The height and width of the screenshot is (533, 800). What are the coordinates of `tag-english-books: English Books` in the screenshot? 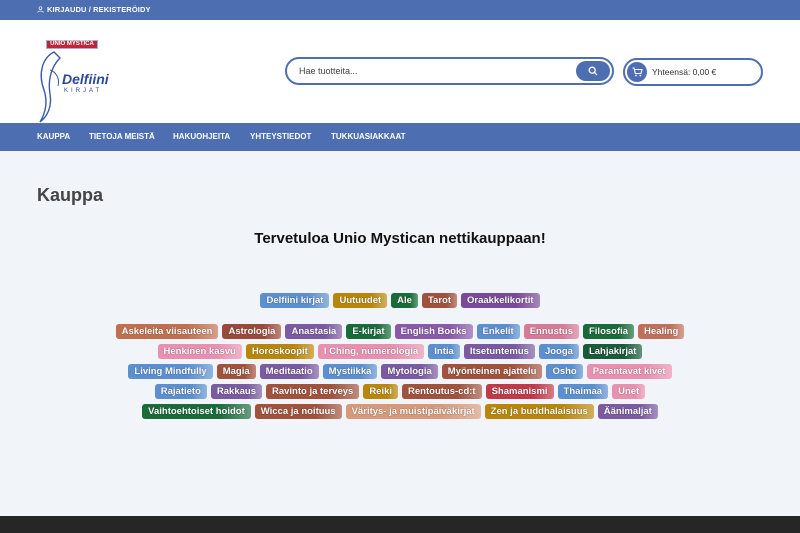 It's located at (433, 331).